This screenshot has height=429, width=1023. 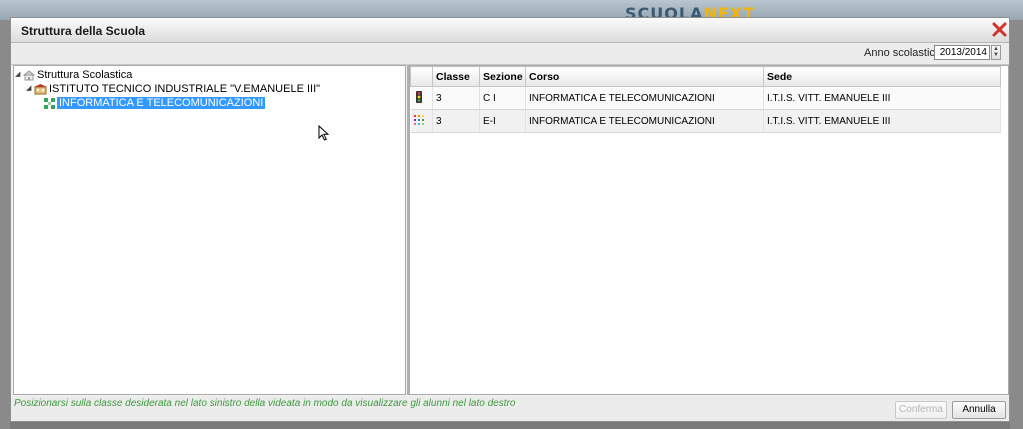 What do you see at coordinates (510, 30) in the screenshot?
I see `dialog-titlebar: Struttura della Scuola` at bounding box center [510, 30].